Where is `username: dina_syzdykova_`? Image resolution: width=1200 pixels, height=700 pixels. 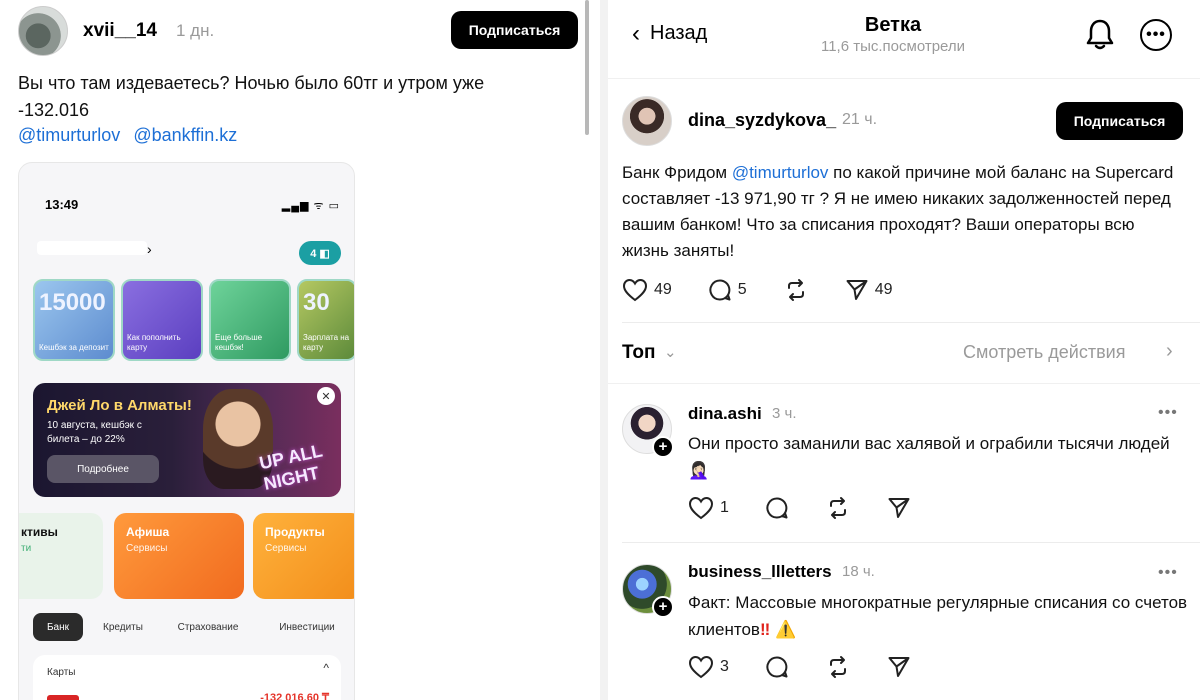
username: dina_syzdykova_ is located at coordinates (762, 120).